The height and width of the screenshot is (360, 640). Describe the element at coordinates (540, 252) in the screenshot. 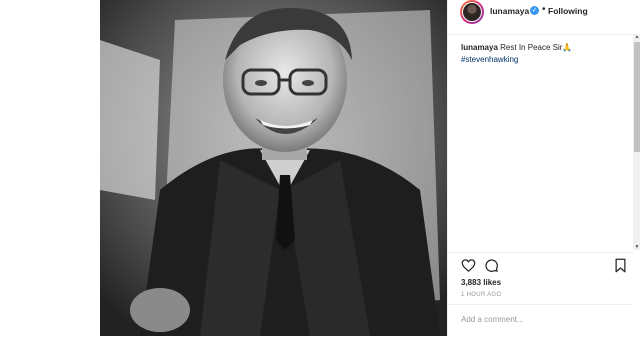

I see `actions-divider` at that location.